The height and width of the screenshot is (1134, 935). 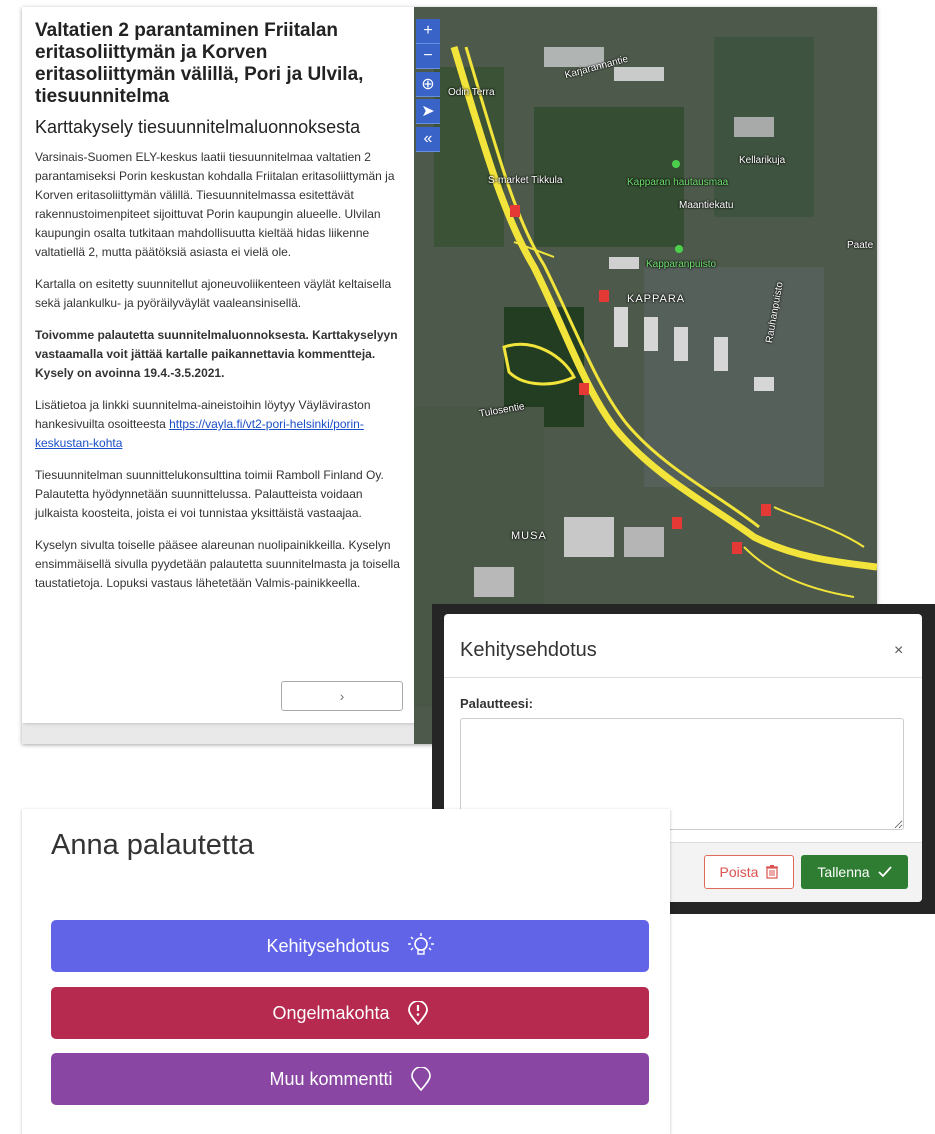 I want to click on other-comment-button: Muu kommentti, so click(x=350, y=1079).